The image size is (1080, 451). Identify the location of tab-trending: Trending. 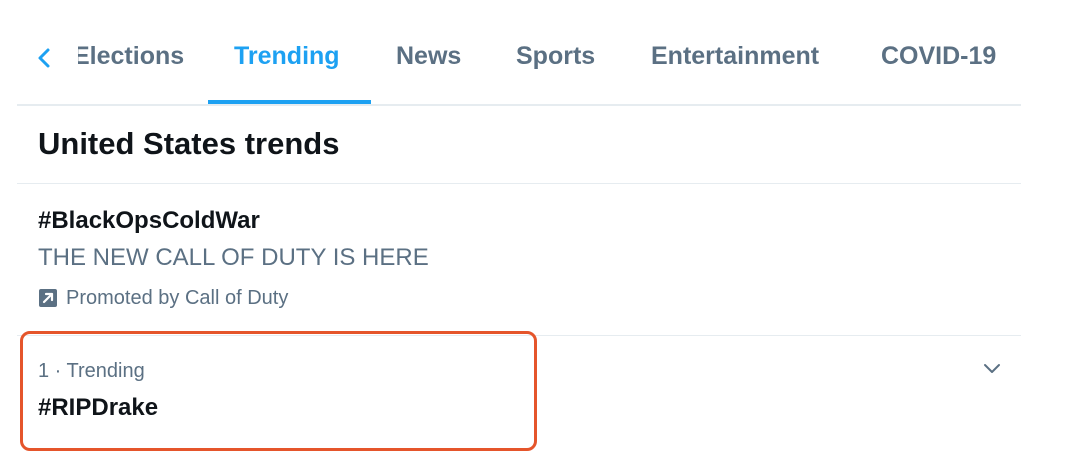
(287, 56).